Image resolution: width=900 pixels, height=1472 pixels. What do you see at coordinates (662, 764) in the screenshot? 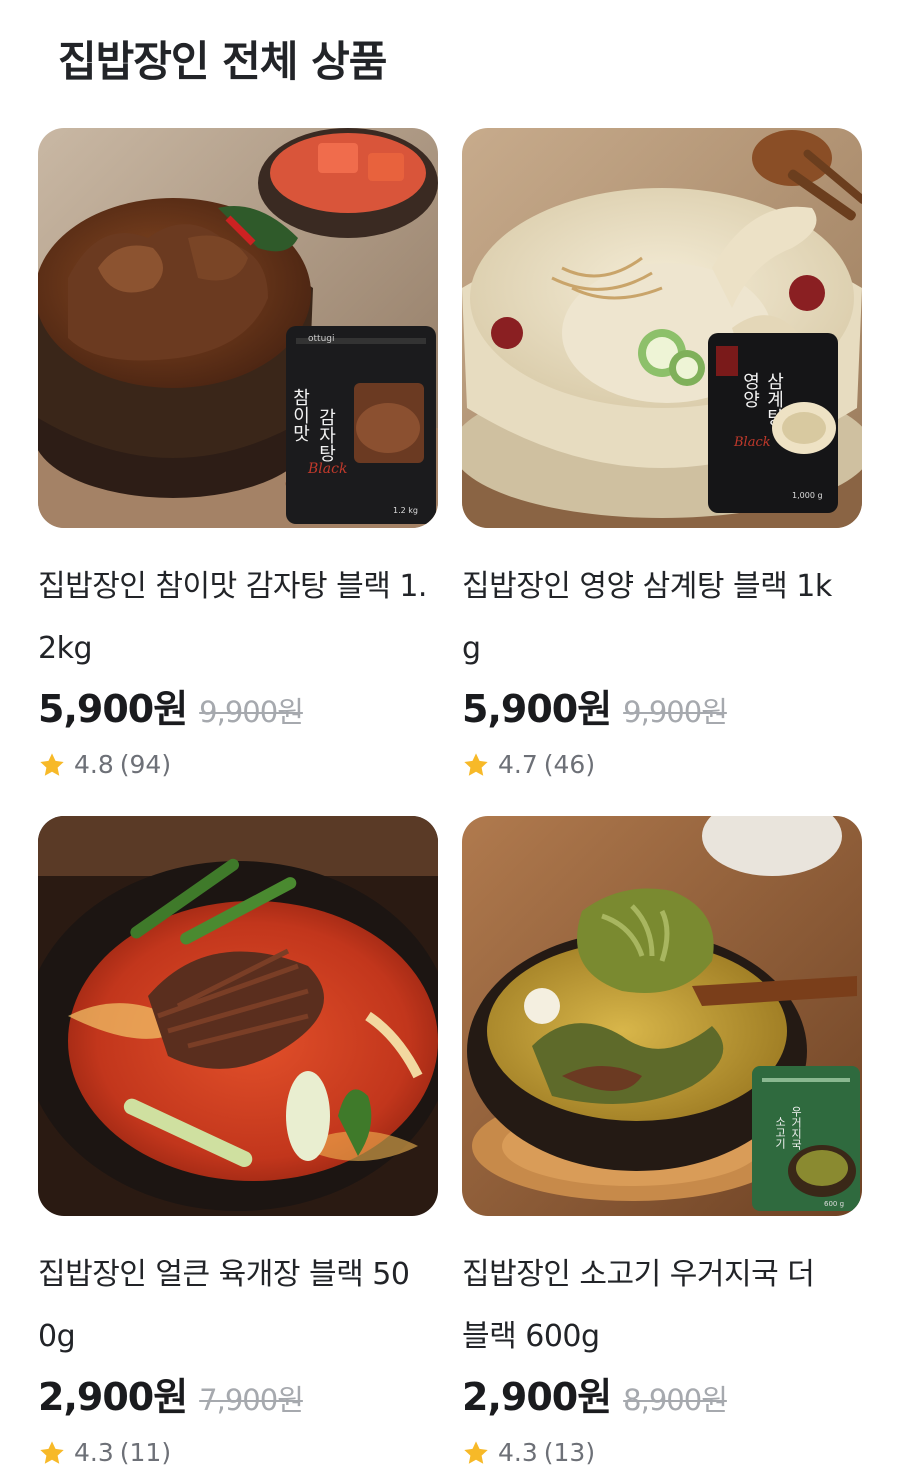
I see `rating: 4.7 (46)` at bounding box center [662, 764].